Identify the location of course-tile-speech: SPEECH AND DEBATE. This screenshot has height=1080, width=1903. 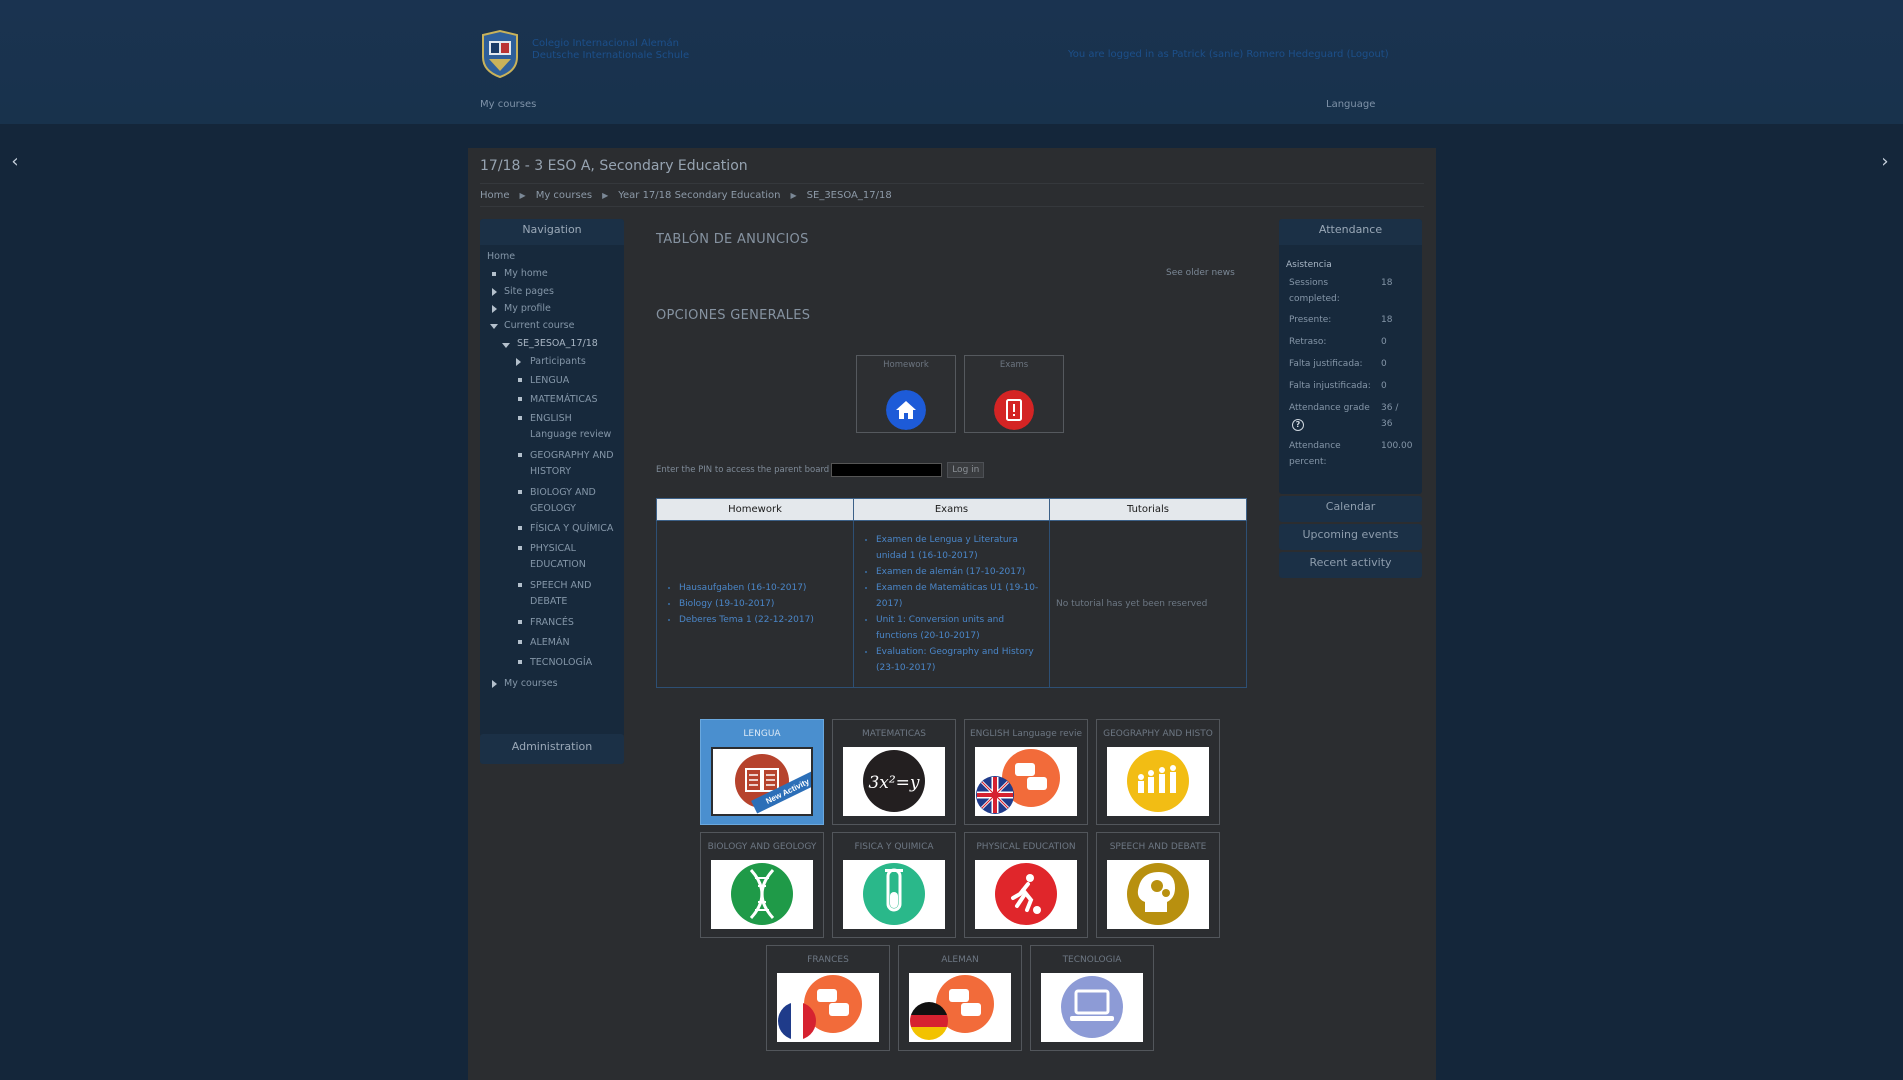
(1158, 885).